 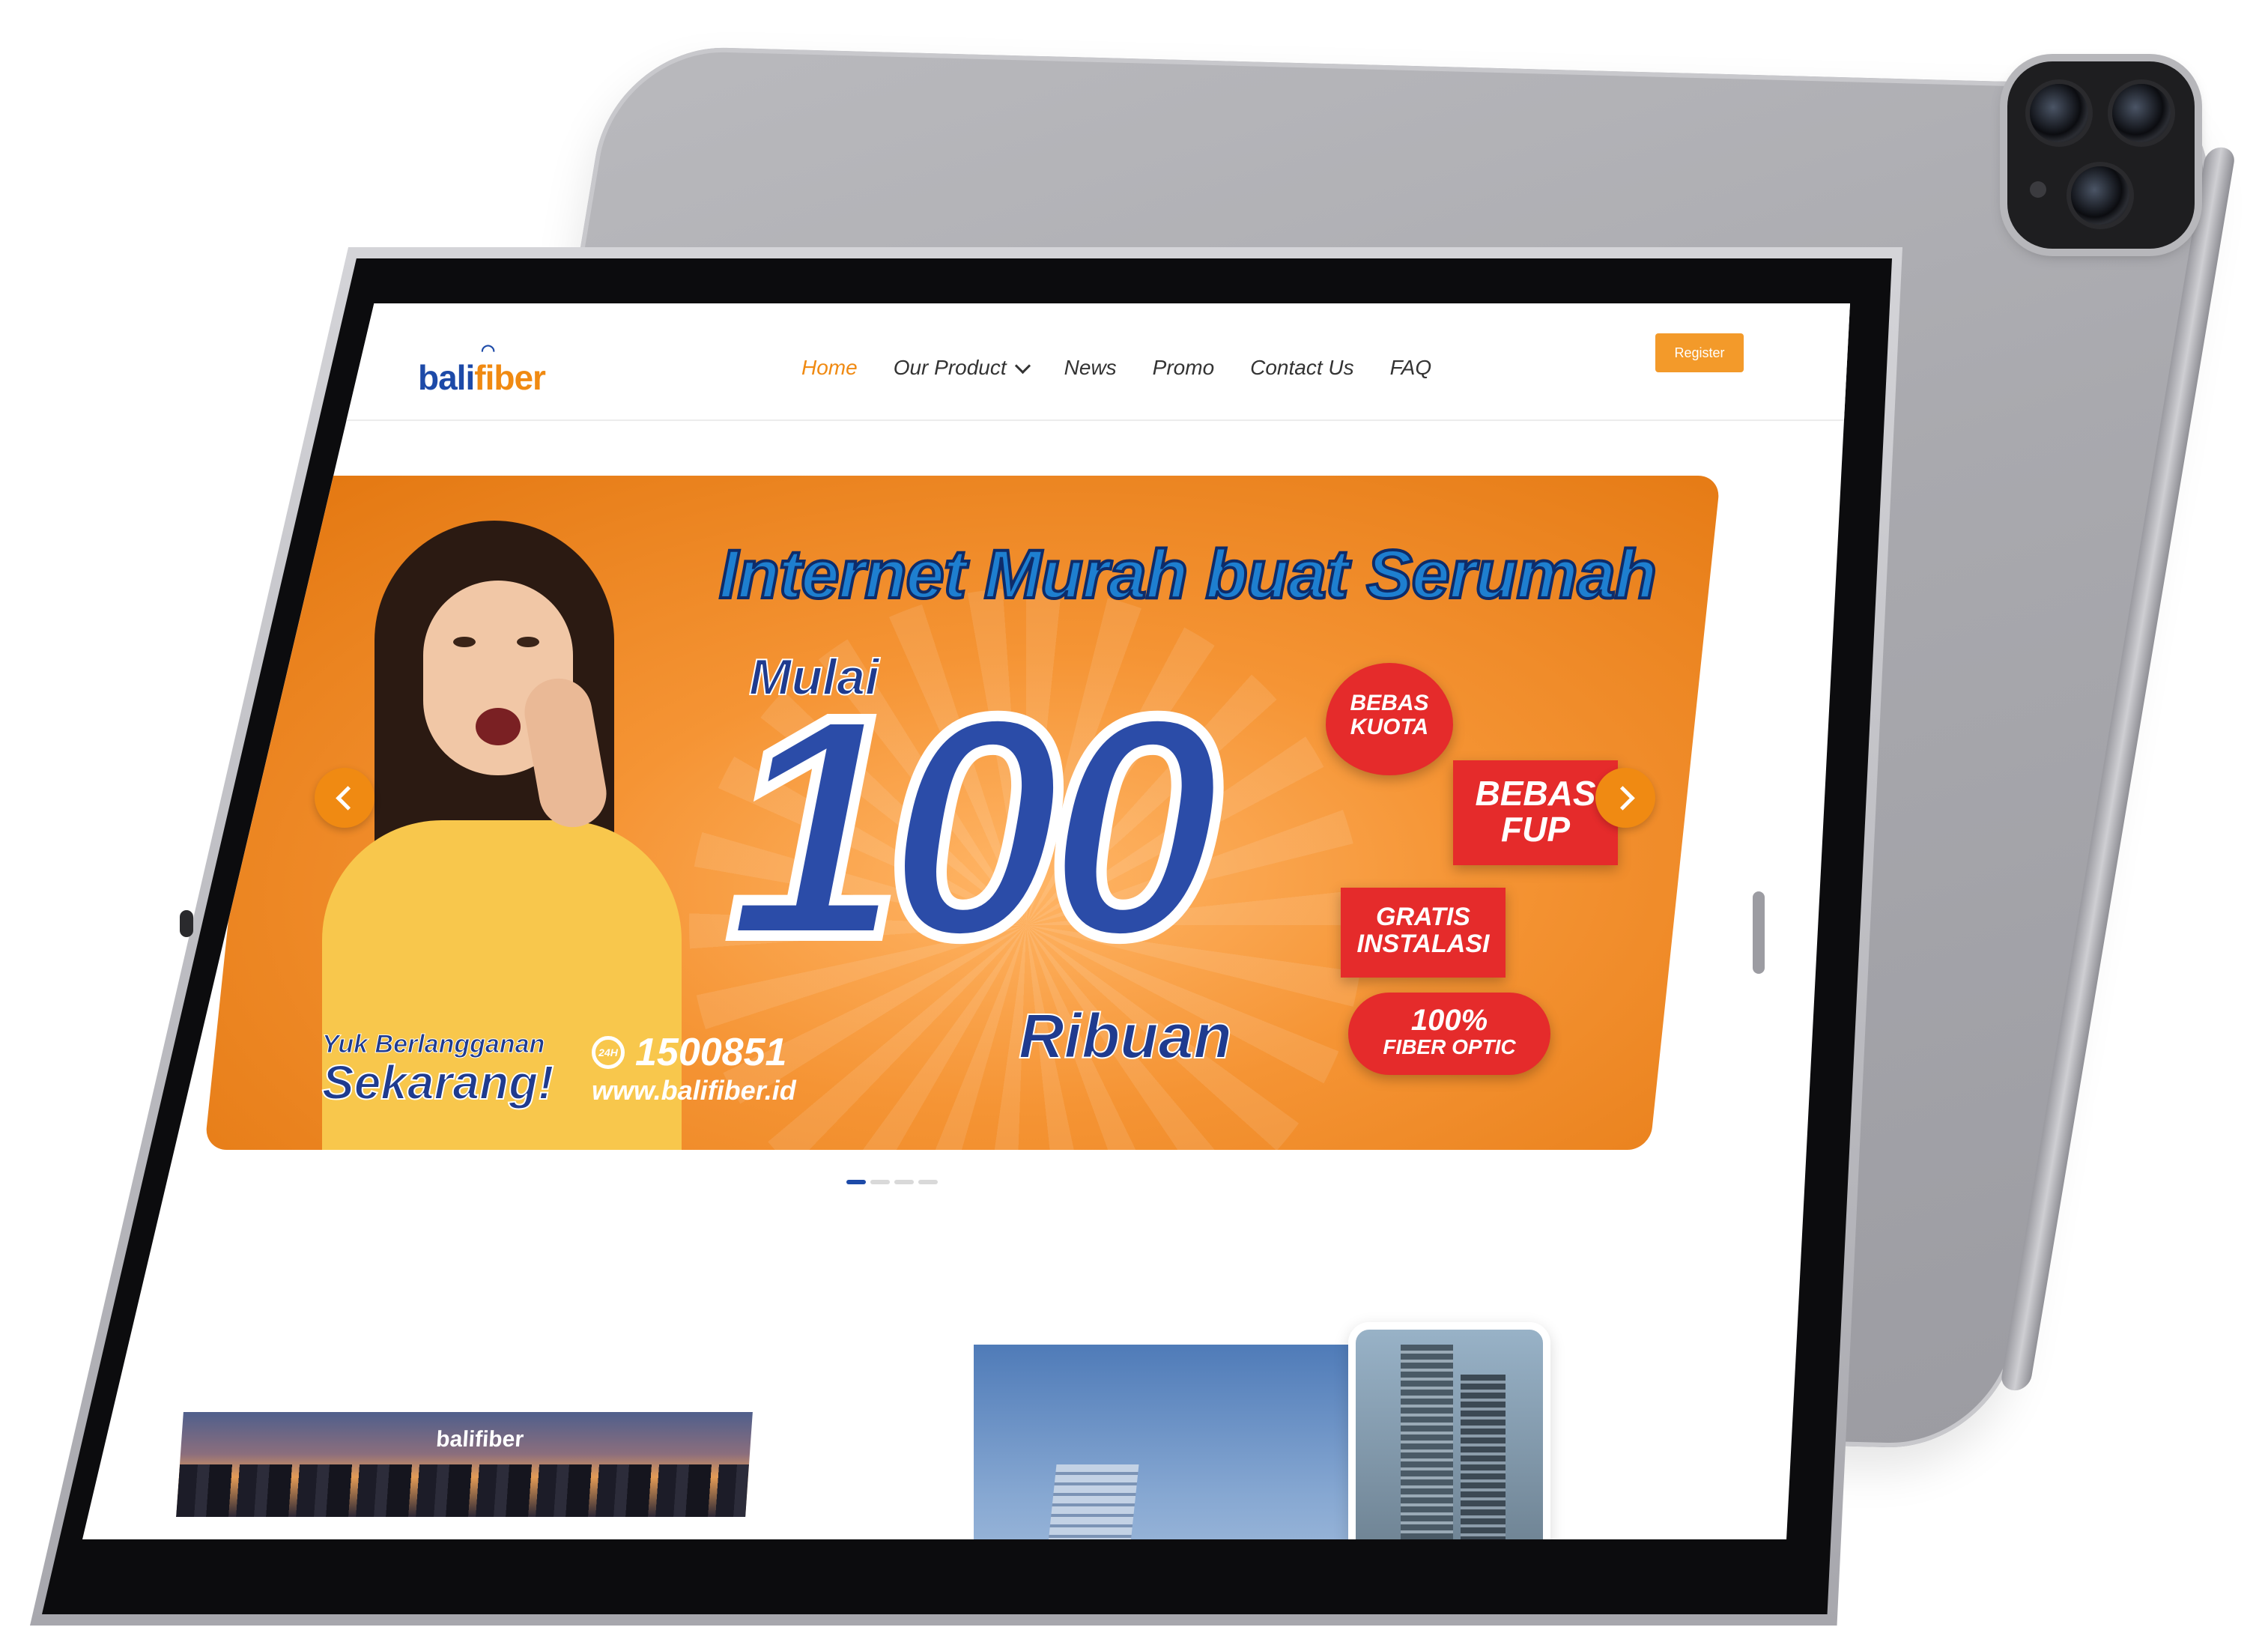 What do you see at coordinates (463, 1490) in the screenshot?
I see `skyline-silhouette` at bounding box center [463, 1490].